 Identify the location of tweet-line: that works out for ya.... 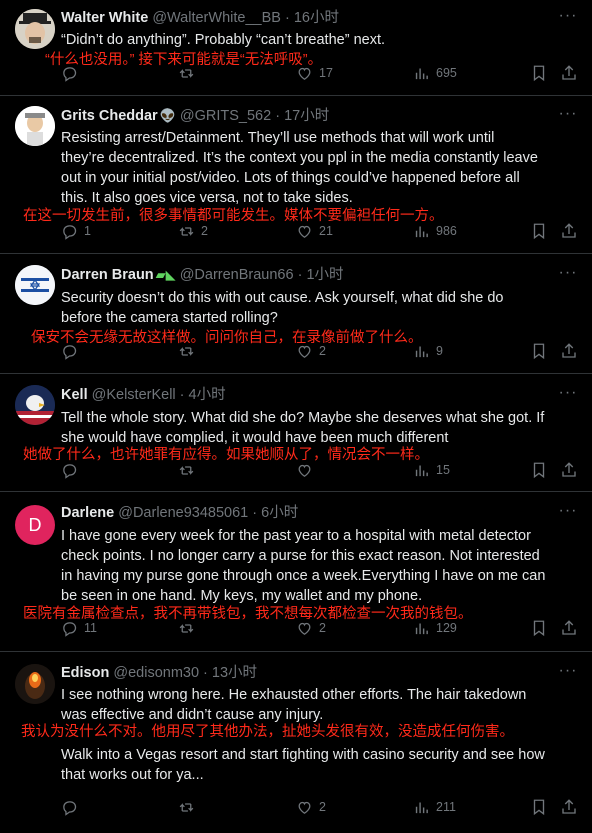
(132, 775).